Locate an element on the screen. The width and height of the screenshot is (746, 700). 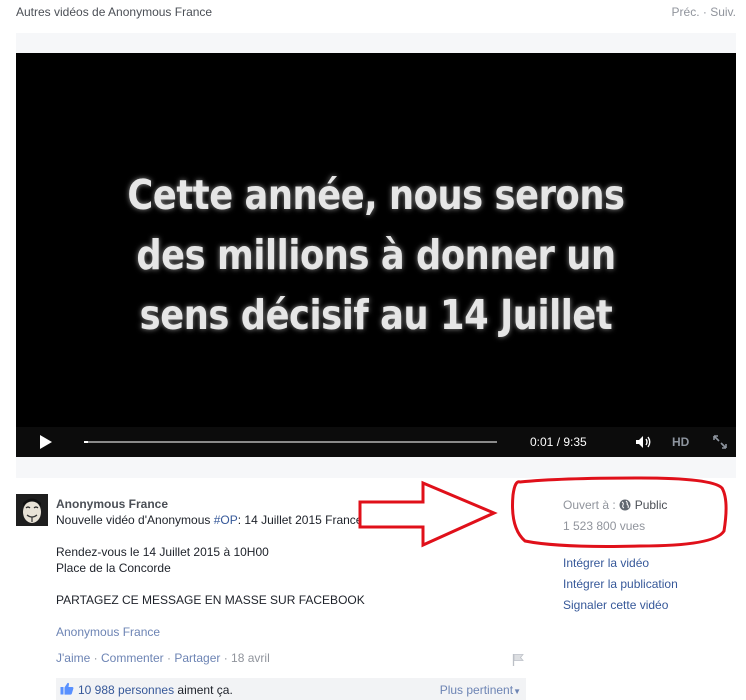
guy-fawkes-mask-icon is located at coordinates (32, 510).